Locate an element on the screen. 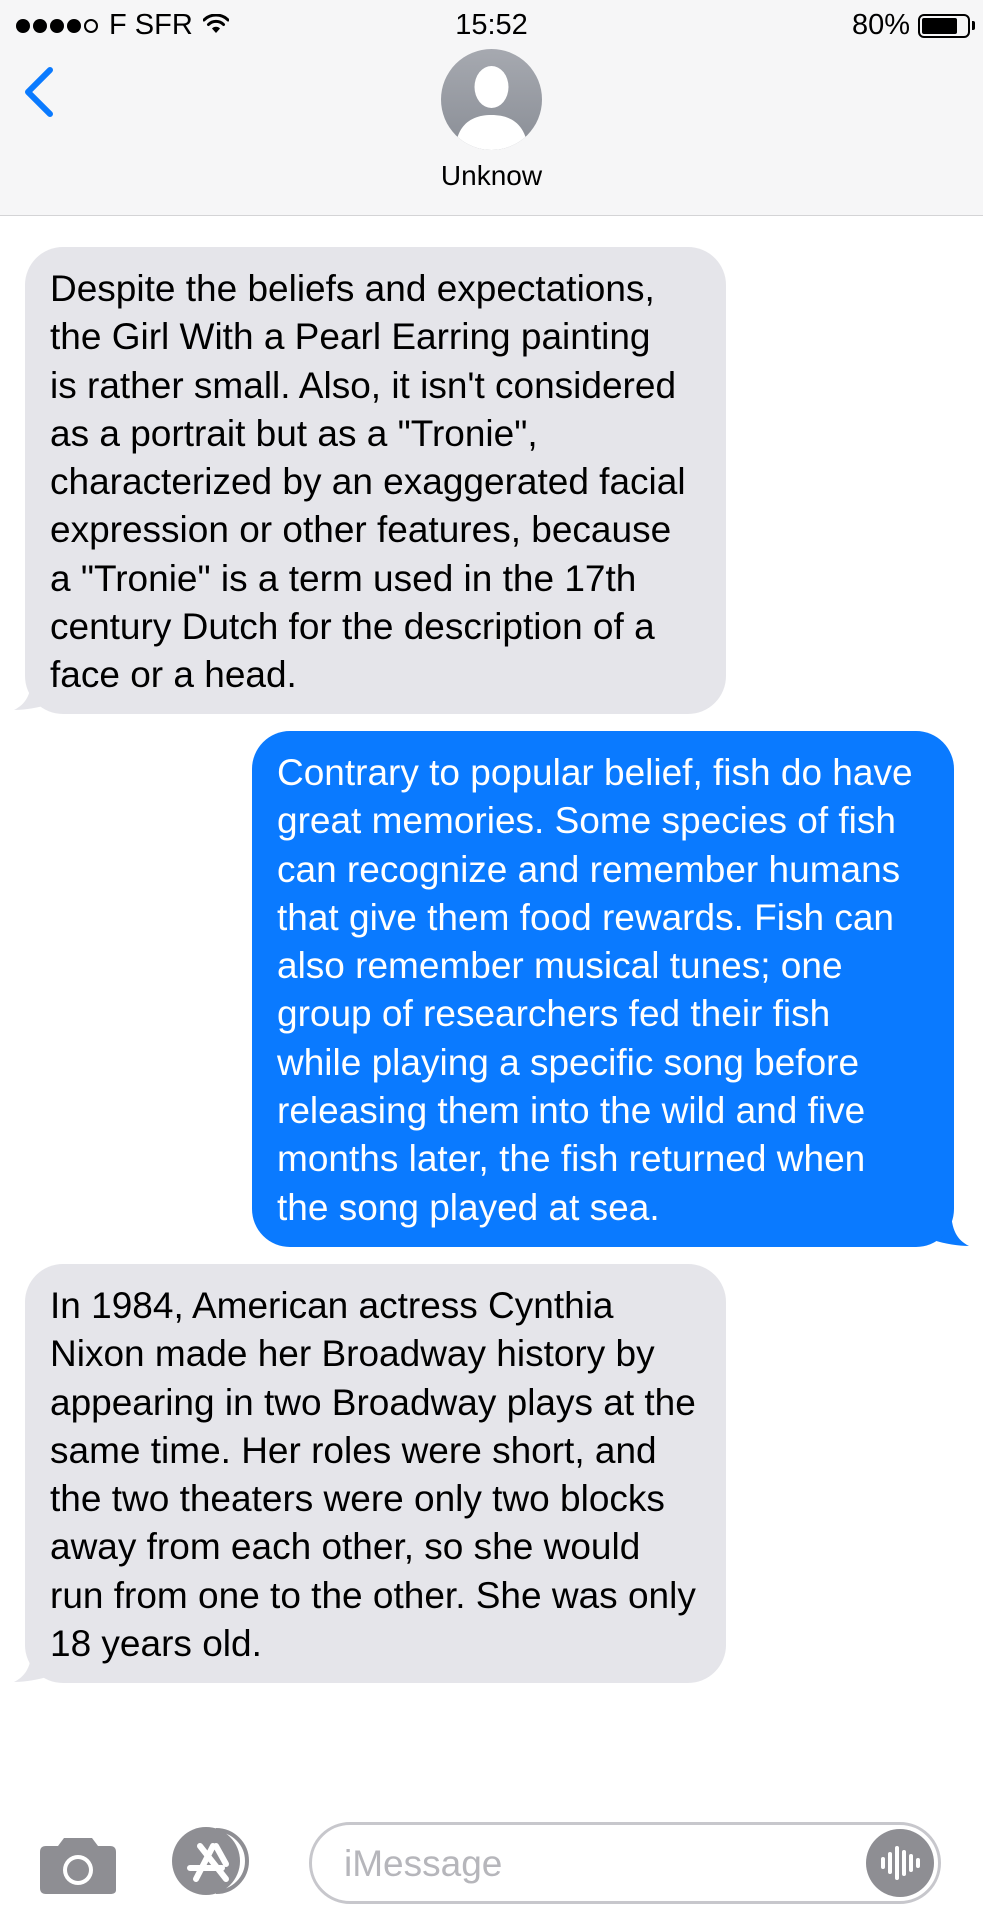 This screenshot has width=983, height=1920. battery-fill is located at coordinates (940, 25).